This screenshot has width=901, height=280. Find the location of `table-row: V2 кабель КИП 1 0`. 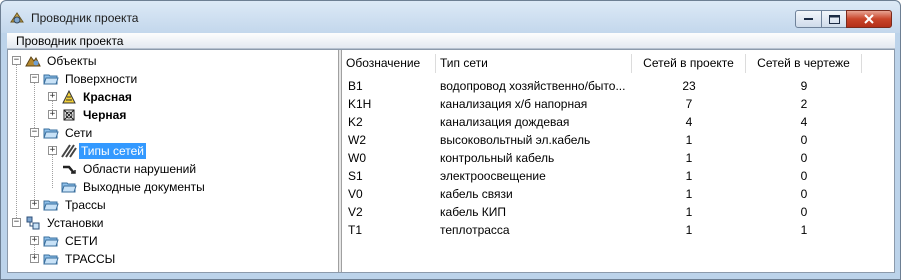

table-row: V2 кабель КИП 1 0 is located at coordinates (618, 212).